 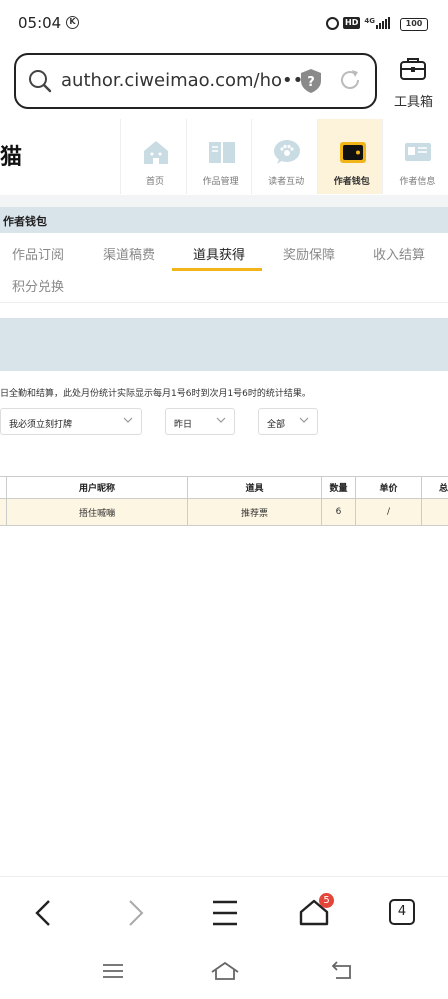 I want to click on section-title: 作者钱包, so click(x=25, y=221).